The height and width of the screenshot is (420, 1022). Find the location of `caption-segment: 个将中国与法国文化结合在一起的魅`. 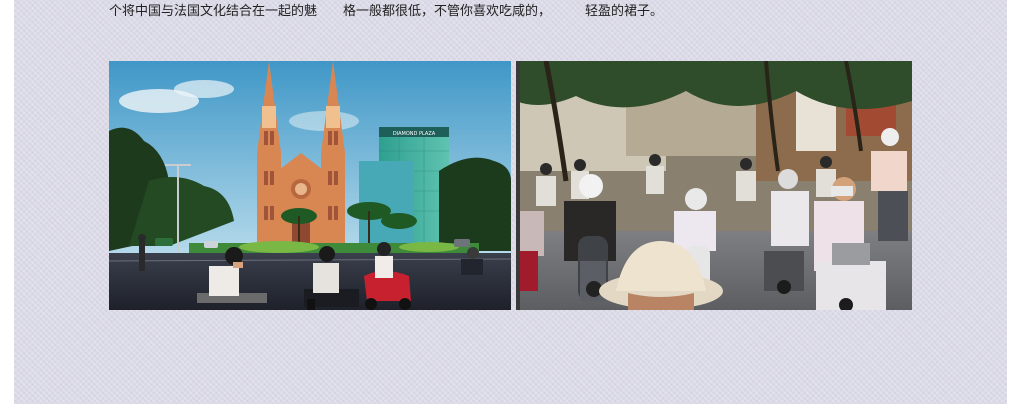

caption-segment: 个将中国与法国文化结合在一起的魅 is located at coordinates (213, 11).